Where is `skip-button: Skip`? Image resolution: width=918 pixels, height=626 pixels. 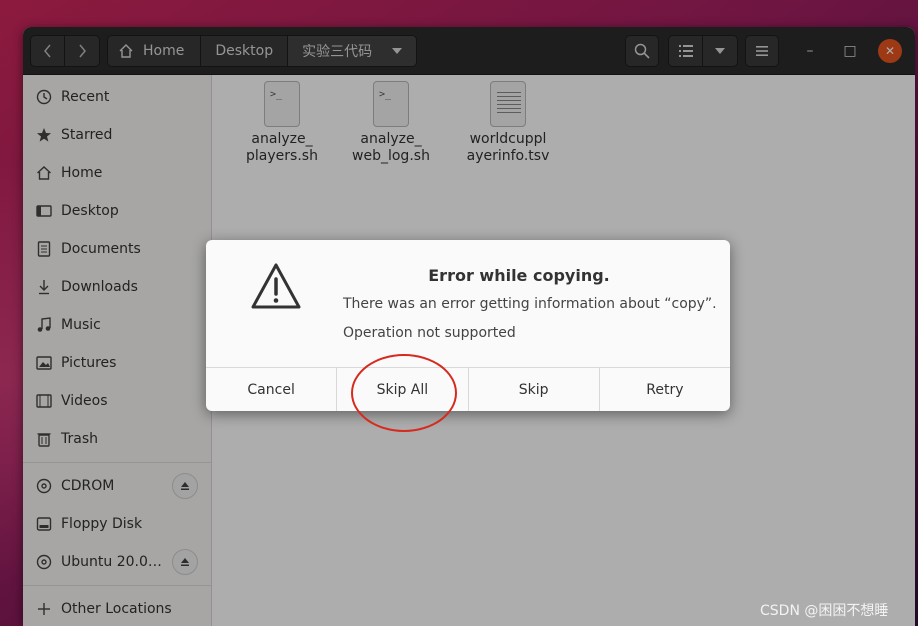 skip-button: Skip is located at coordinates (534, 389).